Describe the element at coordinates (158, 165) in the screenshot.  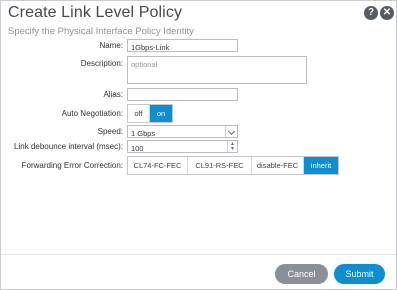
I see `fec-option-cl74: CL74-FC-FEC` at that location.